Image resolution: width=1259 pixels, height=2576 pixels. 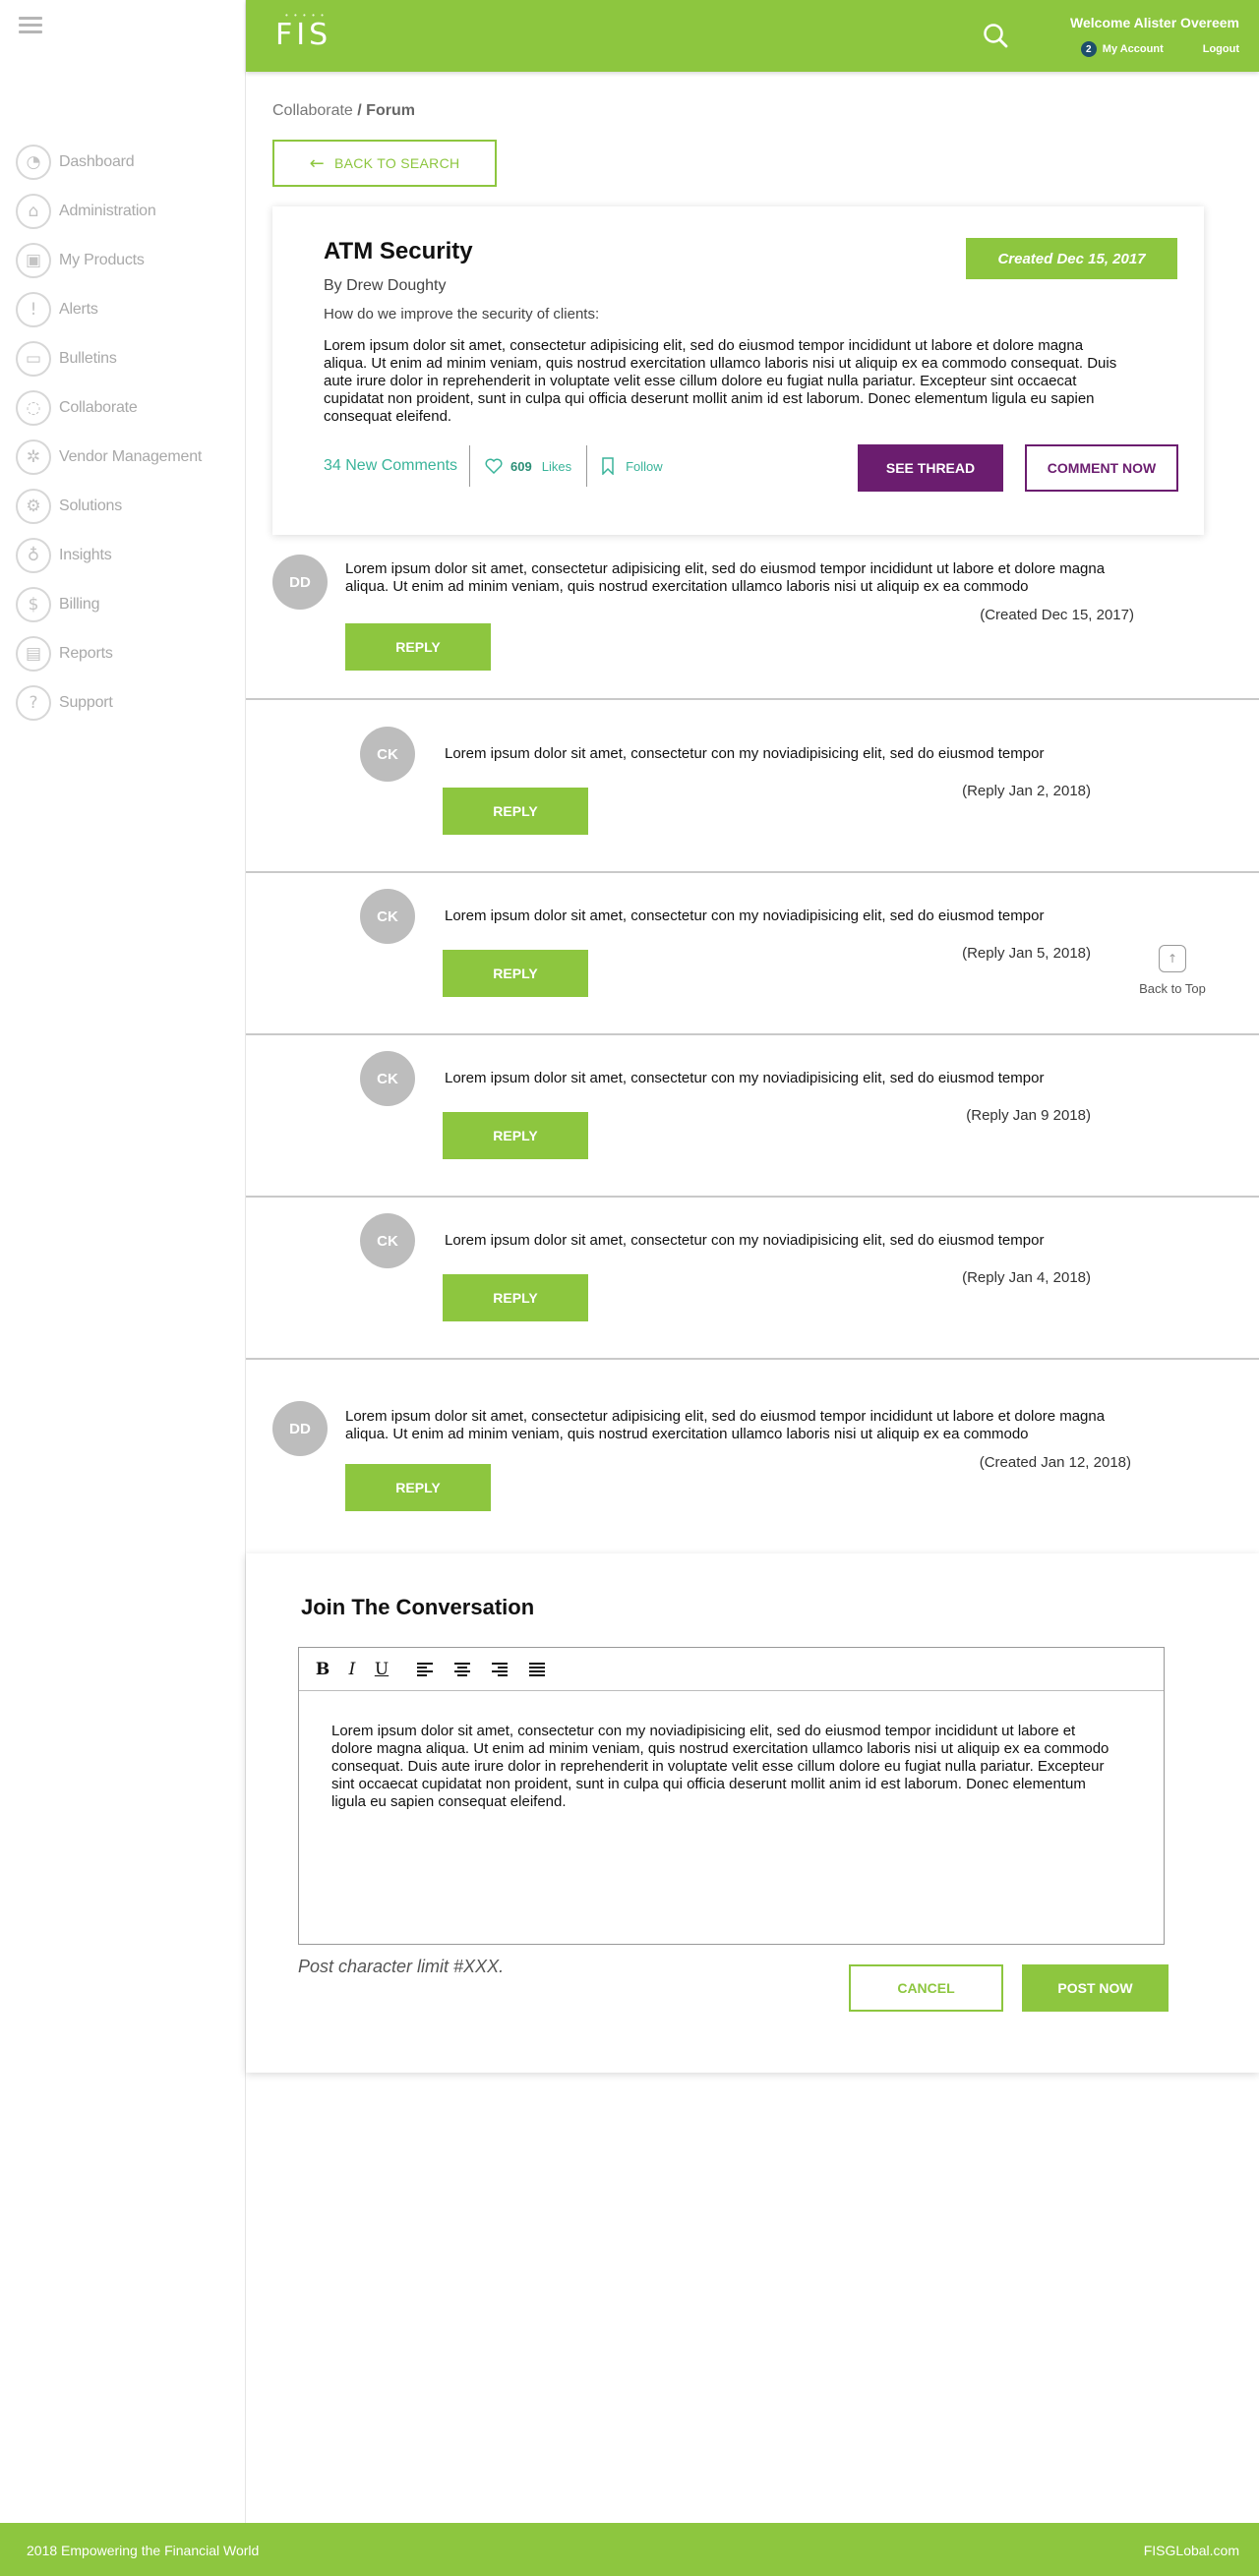 I want to click on arrow-left-icon: ←, so click(x=317, y=163).